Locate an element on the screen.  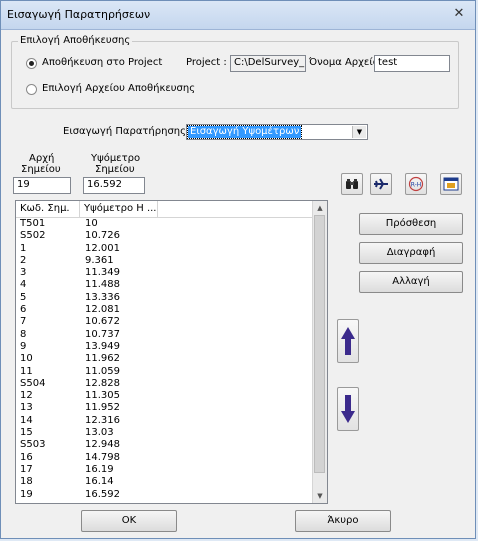
table-row: 5 13.336 is located at coordinates (164, 298).